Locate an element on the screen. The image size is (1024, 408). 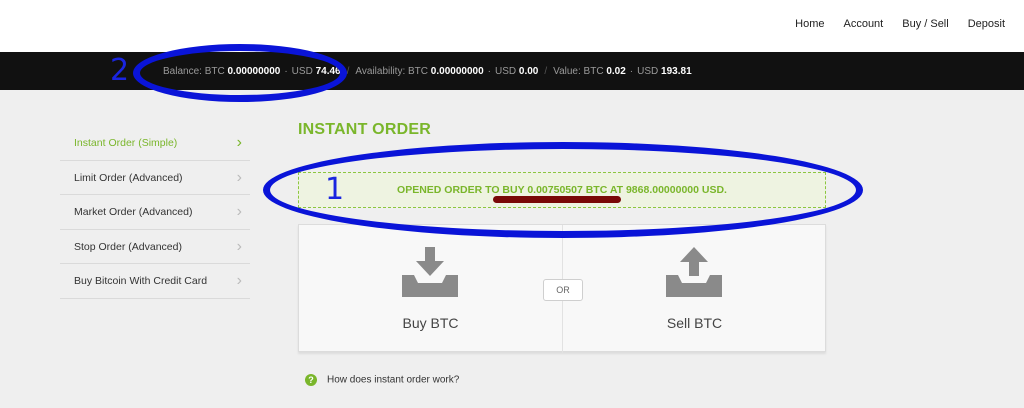
question-icon: ? is located at coordinates (311, 380).